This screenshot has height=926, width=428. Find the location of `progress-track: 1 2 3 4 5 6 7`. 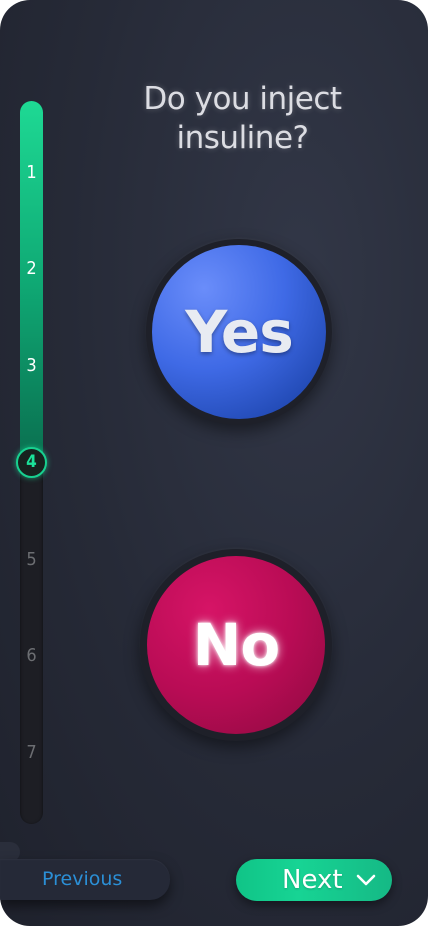

progress-track: 1 2 3 4 5 6 7 is located at coordinates (31, 462).